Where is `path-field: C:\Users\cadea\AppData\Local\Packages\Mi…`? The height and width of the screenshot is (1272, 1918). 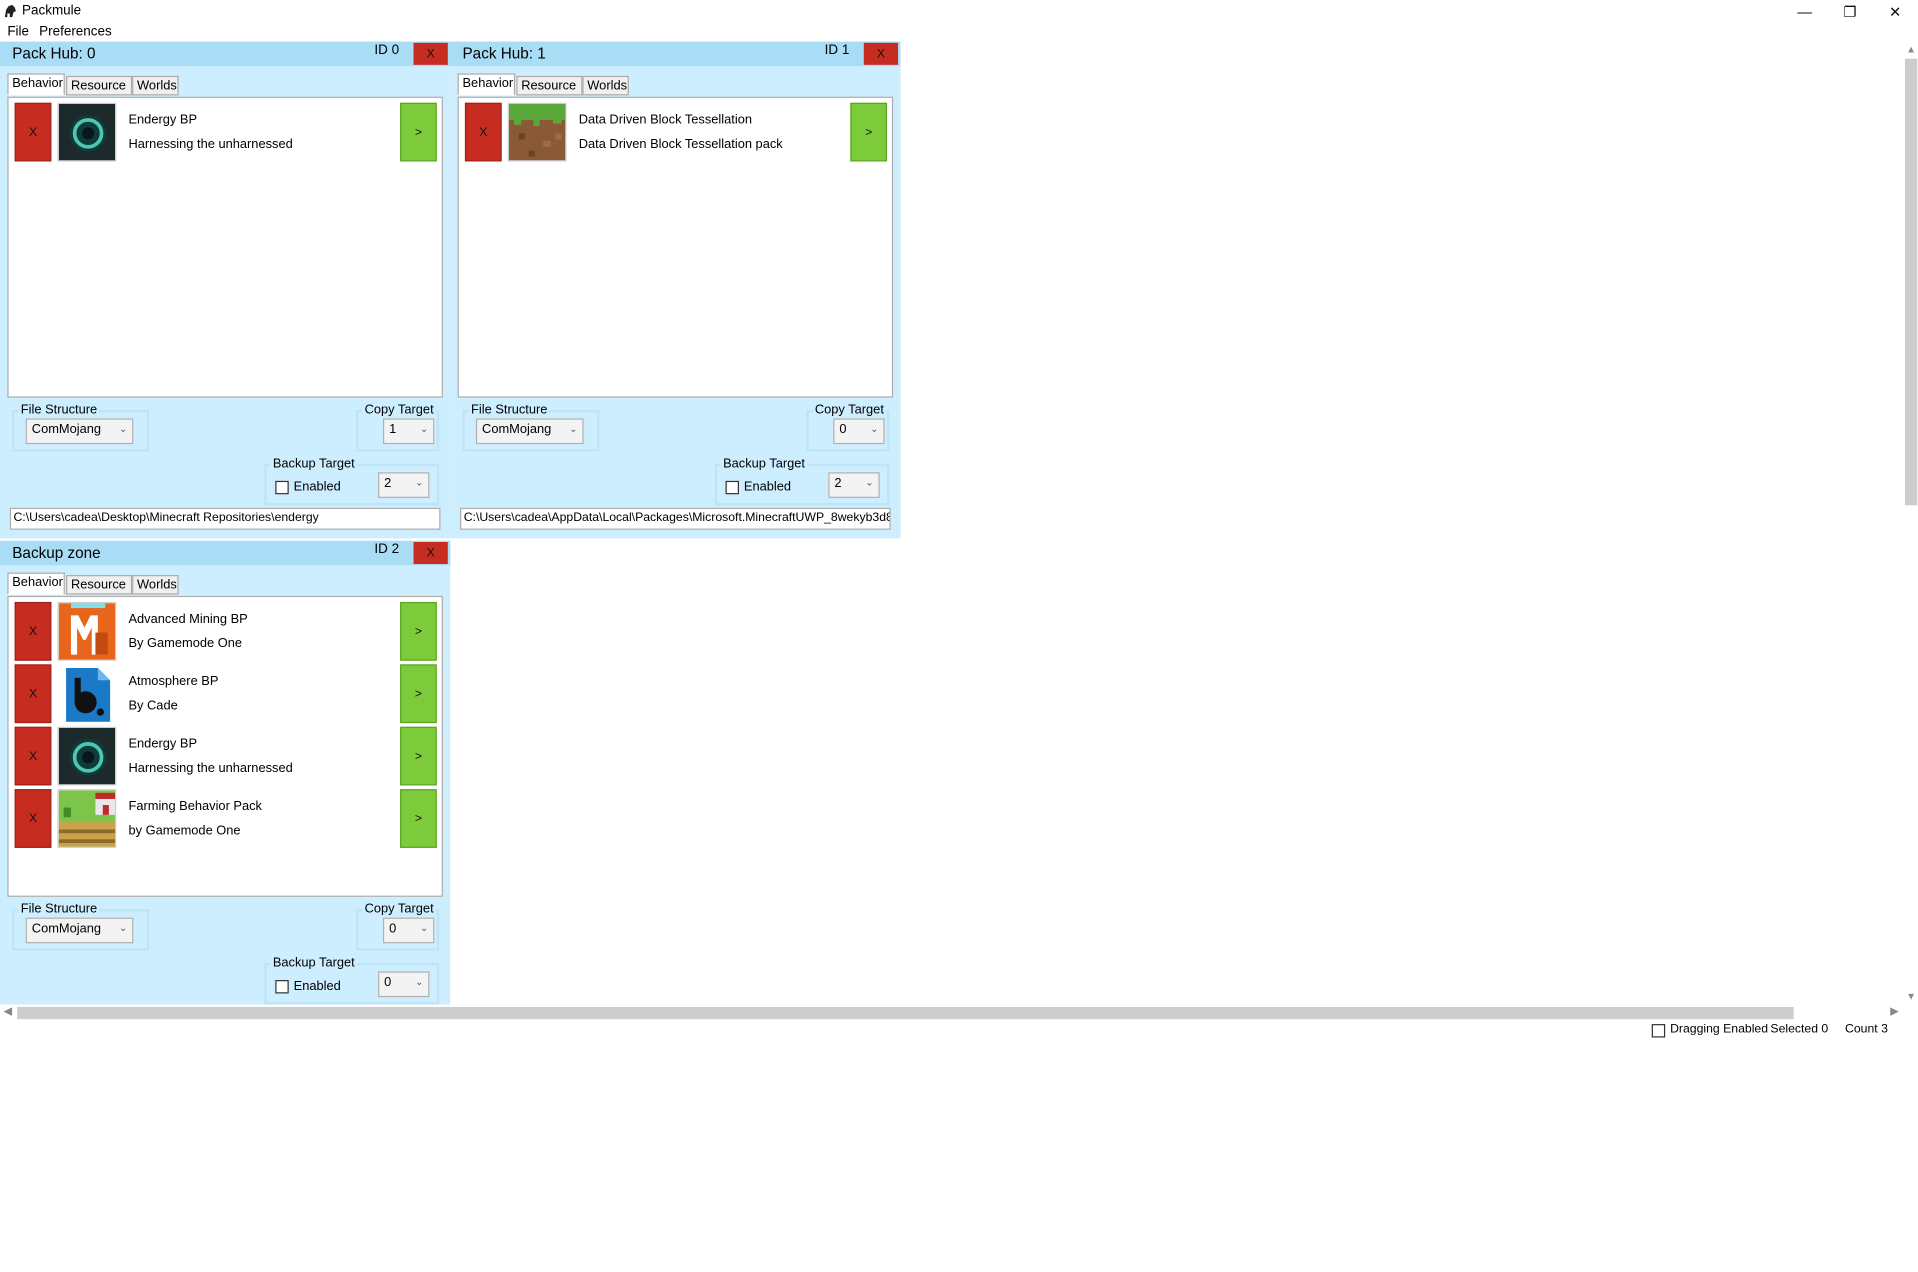
path-field: C:\Users\cadea\AppData\Local\Packages\Mi… is located at coordinates (675, 518).